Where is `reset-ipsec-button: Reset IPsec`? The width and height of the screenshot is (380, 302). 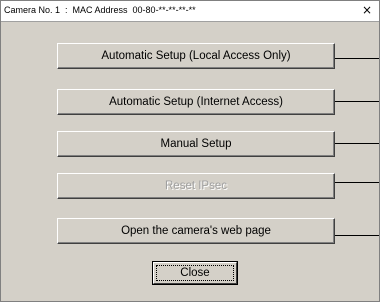 reset-ipsec-button: Reset IPsec is located at coordinates (196, 186).